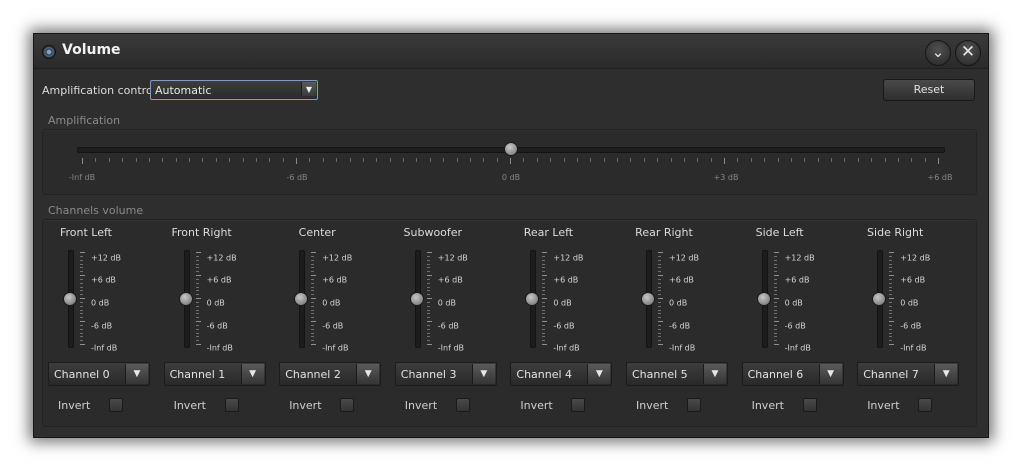 This screenshot has height=470, width=1020. I want to click on channel-mapping-select: Channel 6 ▼, so click(792, 374).